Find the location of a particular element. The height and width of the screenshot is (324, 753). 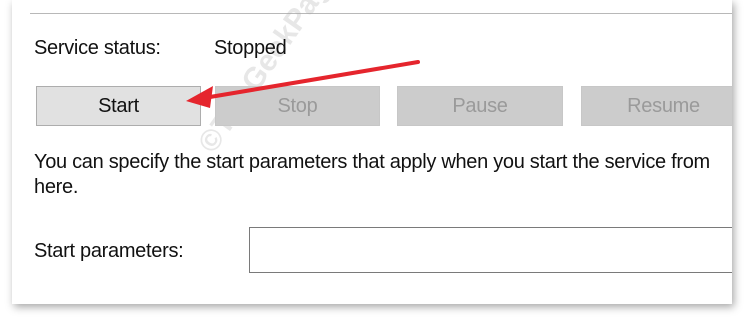

start-button: Start is located at coordinates (118, 106).